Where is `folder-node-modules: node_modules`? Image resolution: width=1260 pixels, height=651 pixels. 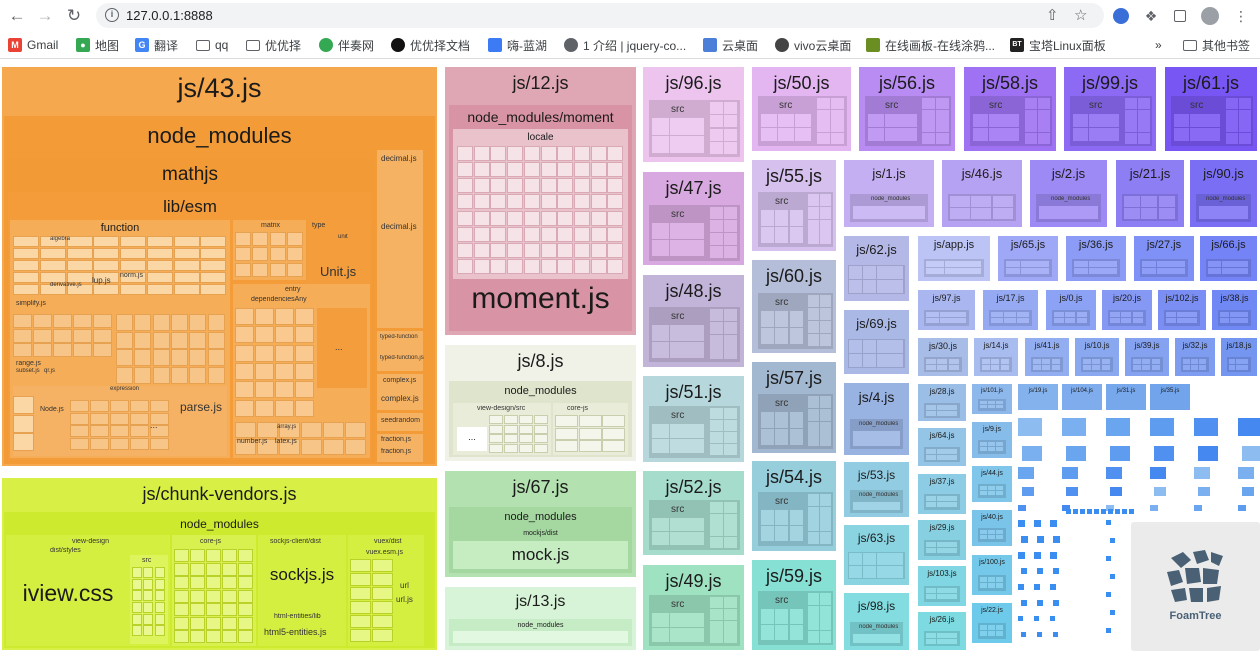
folder-node-modules: node_modules is located at coordinates (1223, 208).